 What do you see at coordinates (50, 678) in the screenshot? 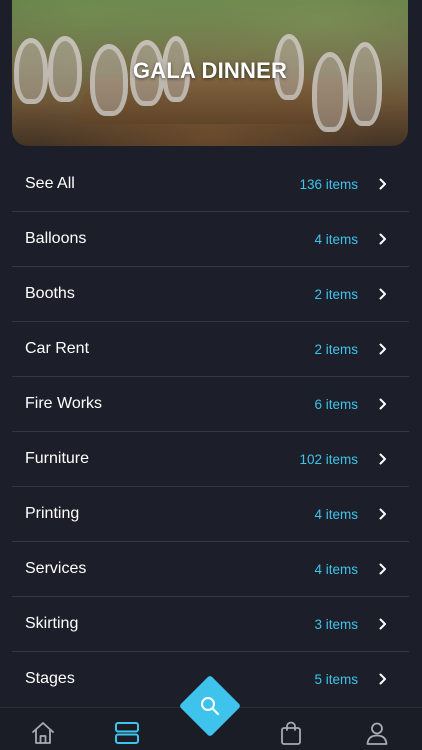
I see `category-label: Stages` at bounding box center [50, 678].